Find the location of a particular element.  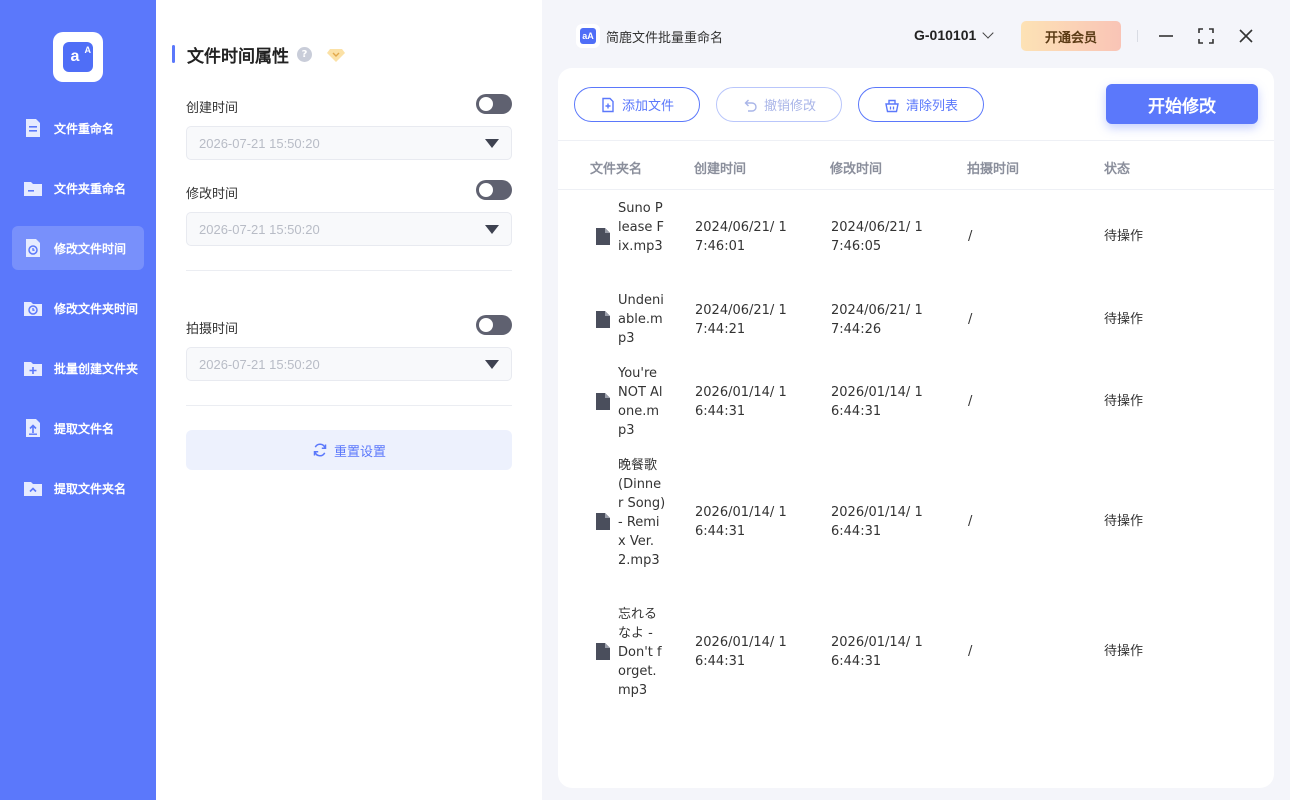

file-rename-icon is located at coordinates (33, 128).